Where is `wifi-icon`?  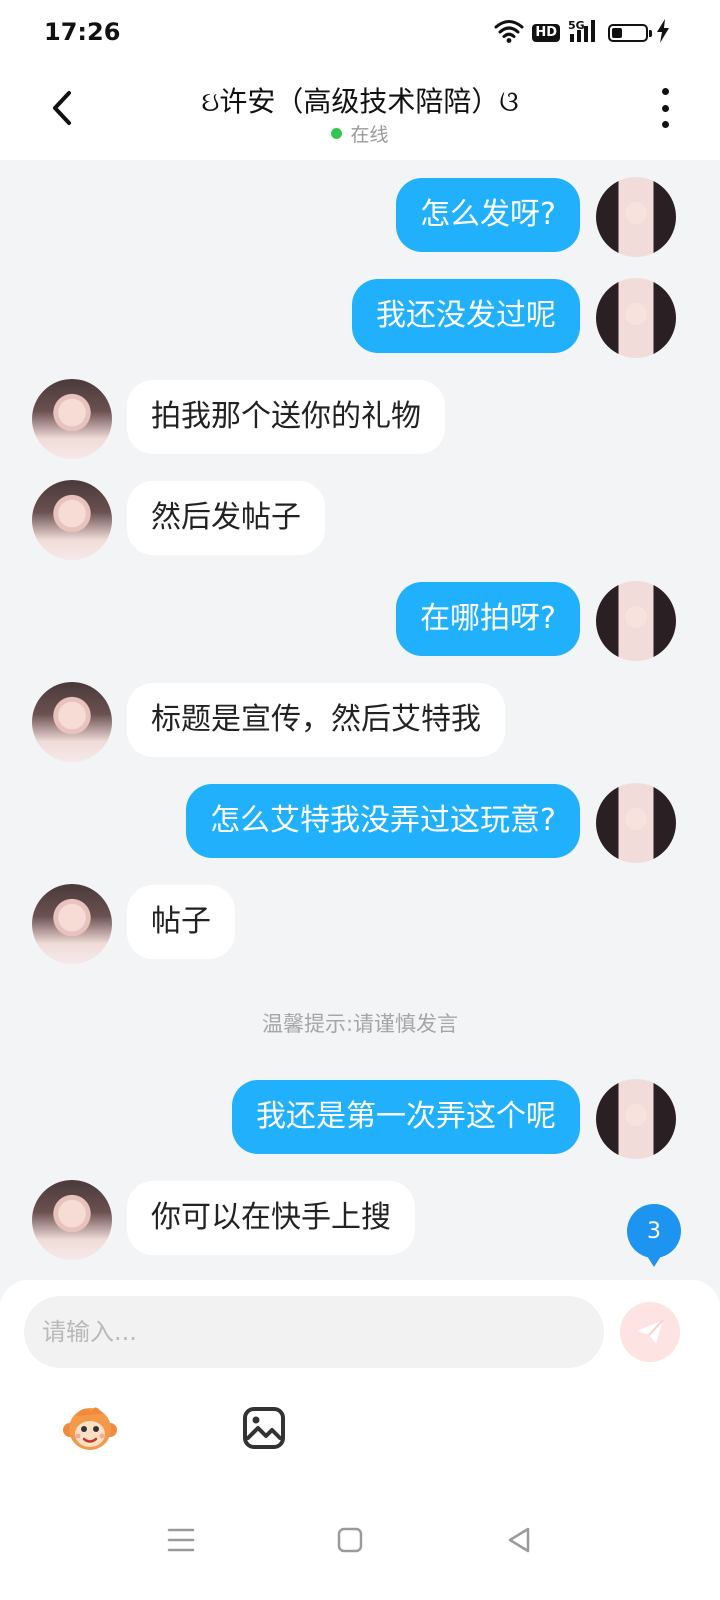
wifi-icon is located at coordinates (509, 33).